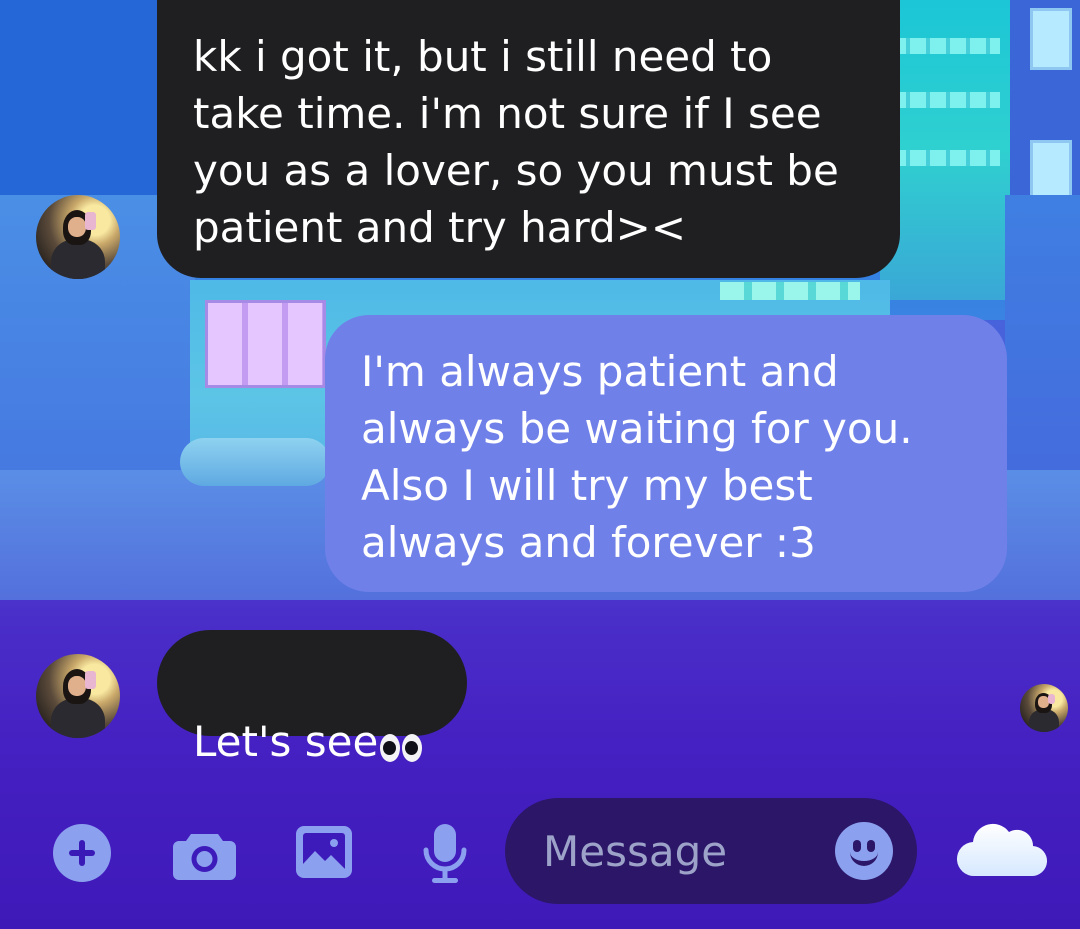 This screenshot has width=1080, height=929. What do you see at coordinates (204, 855) in the screenshot?
I see `camera-icon` at bounding box center [204, 855].